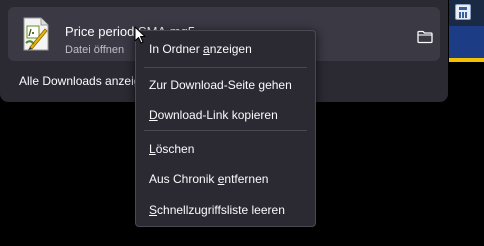  What do you see at coordinates (463, 12) in the screenshot?
I see `calculator-icon` at bounding box center [463, 12].